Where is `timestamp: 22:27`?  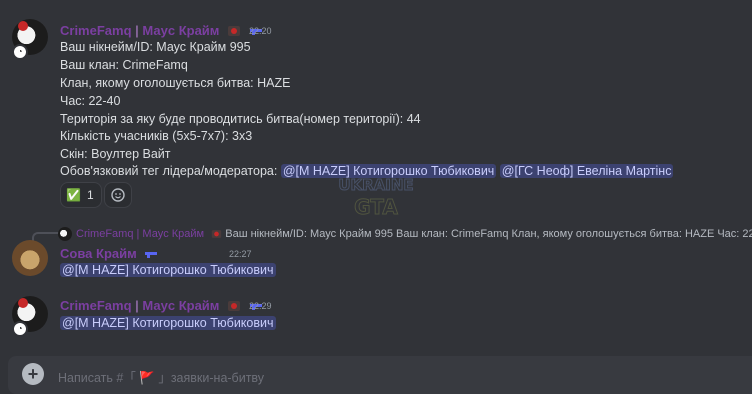
timestamp: 22:27 is located at coordinates (240, 254).